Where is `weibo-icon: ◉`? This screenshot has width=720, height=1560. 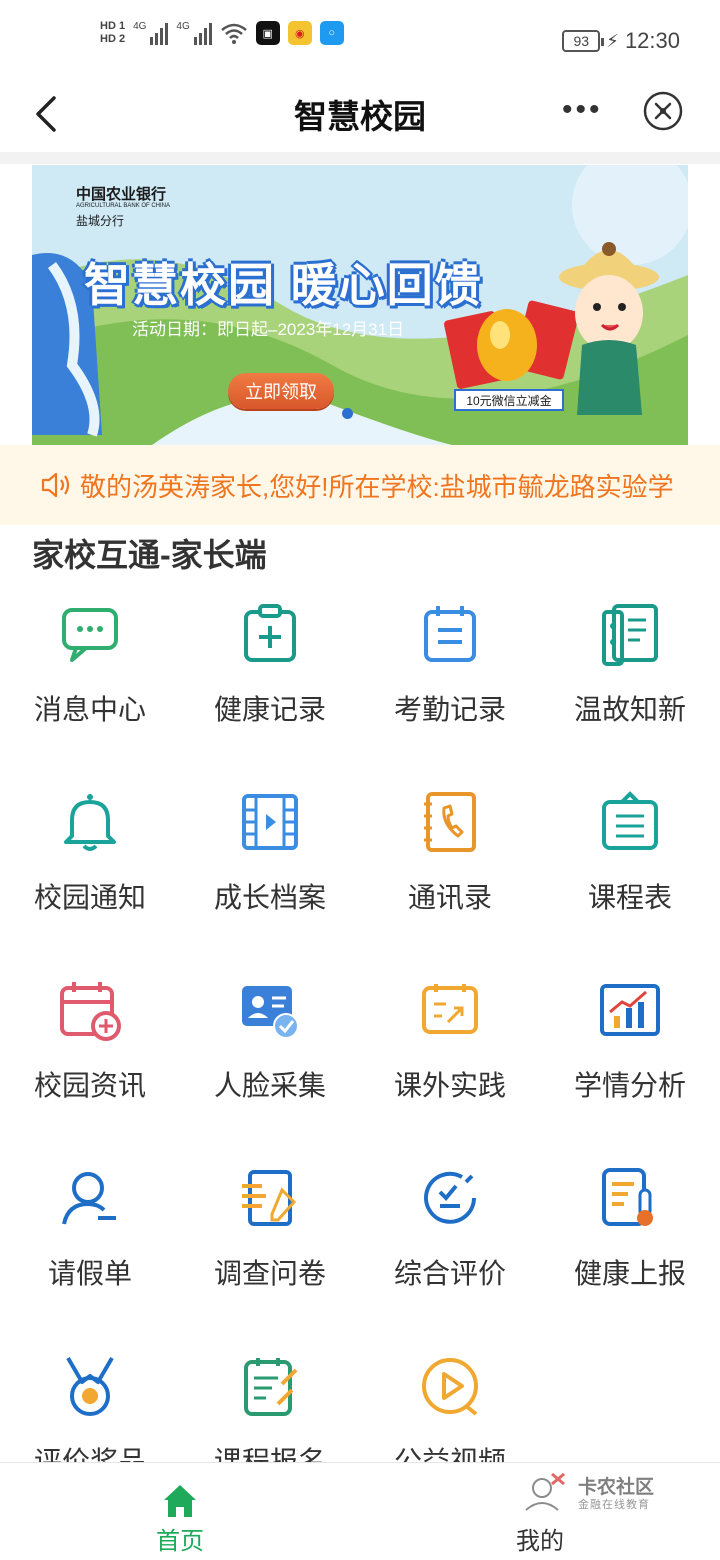
weibo-icon: ◉ is located at coordinates (299, 33).